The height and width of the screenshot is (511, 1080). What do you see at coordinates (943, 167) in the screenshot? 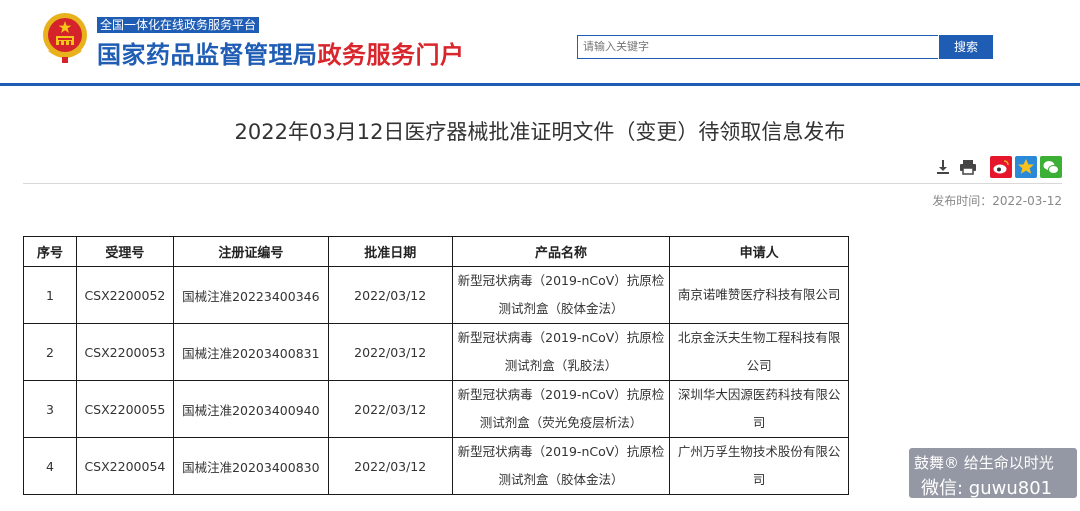
I see `download-icon` at bounding box center [943, 167].